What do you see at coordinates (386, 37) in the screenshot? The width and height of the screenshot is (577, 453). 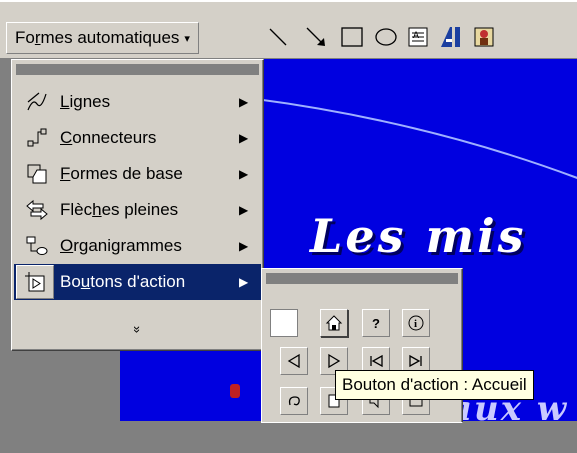 I see `oval-icon` at bounding box center [386, 37].